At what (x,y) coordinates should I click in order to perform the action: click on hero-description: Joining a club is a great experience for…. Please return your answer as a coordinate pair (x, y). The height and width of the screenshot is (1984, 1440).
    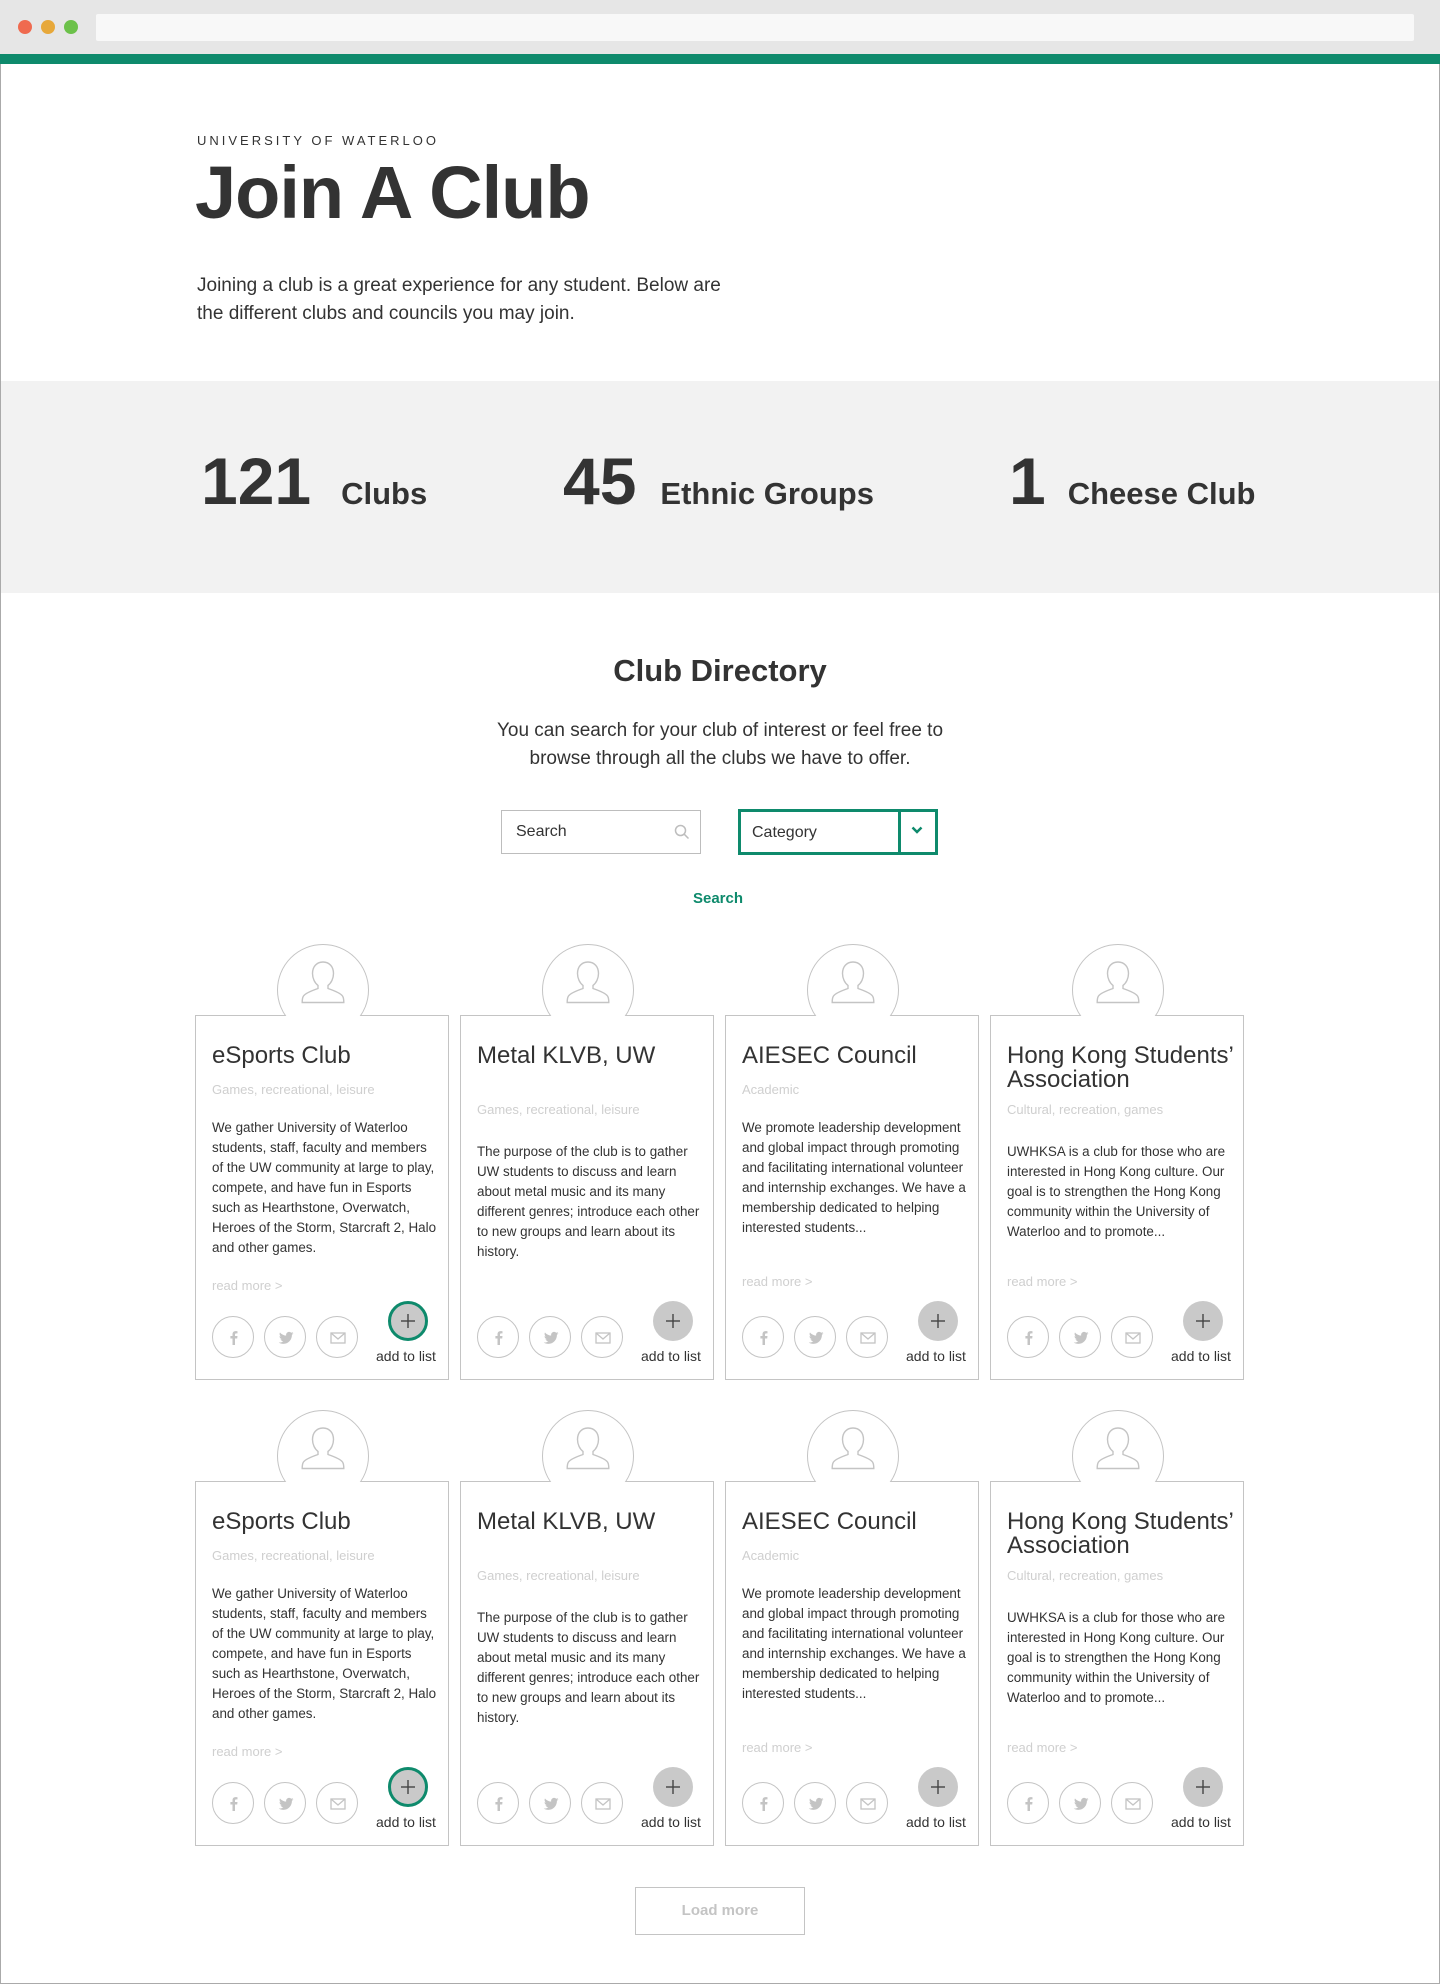
    Looking at the image, I should click on (459, 299).